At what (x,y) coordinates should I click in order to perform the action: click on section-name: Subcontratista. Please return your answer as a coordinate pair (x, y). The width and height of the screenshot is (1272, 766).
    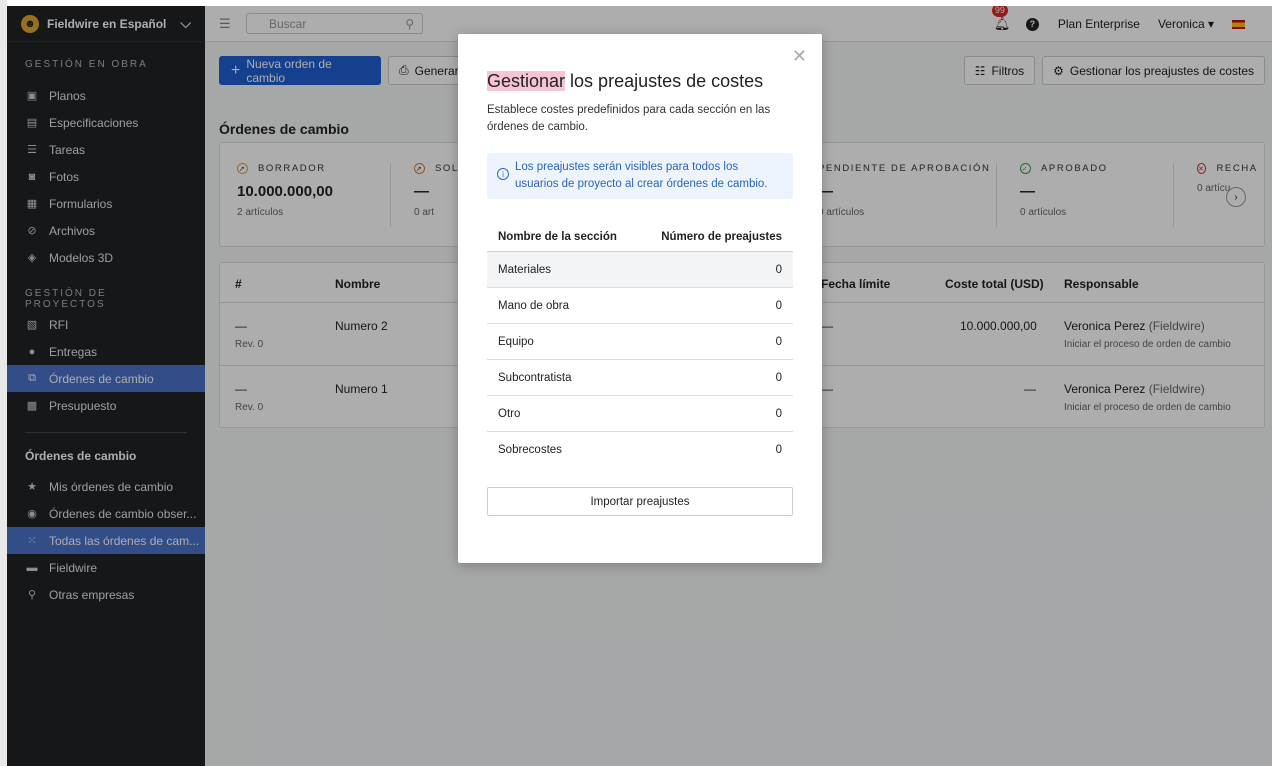
    Looking at the image, I should click on (535, 377).